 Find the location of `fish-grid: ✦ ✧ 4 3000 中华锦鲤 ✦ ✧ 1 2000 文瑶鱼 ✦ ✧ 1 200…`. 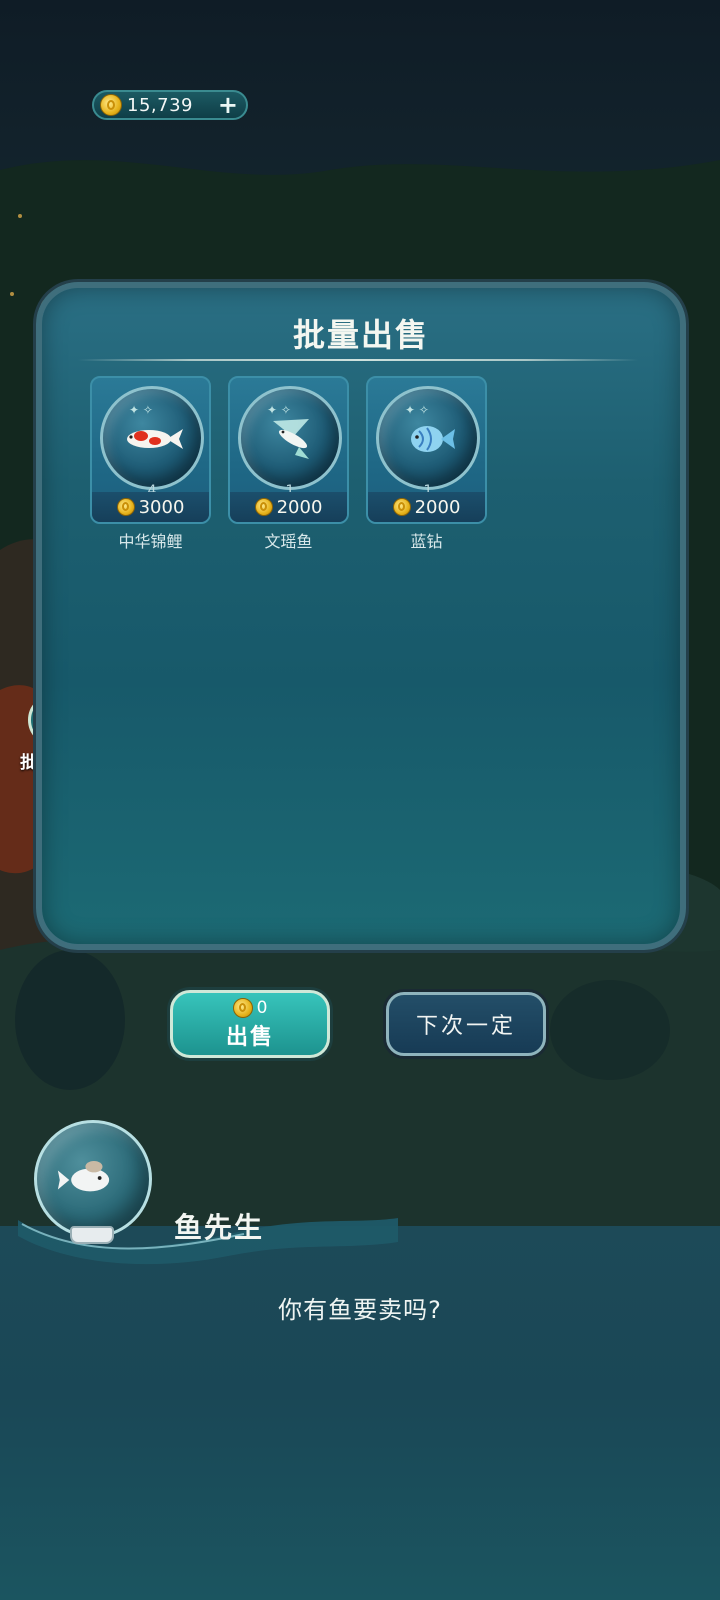

fish-grid: ✦ ✧ 4 3000 中华锦鲤 ✦ ✧ 1 2000 文瑶鱼 ✦ ✧ 1 200… is located at coordinates (288, 464).